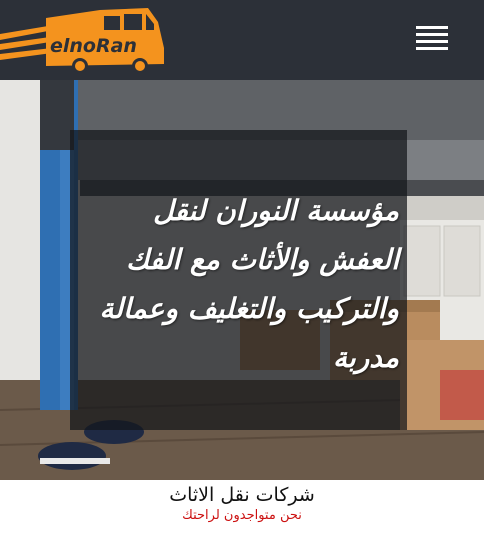  I want to click on section-header: شركات نقل الاثاث نحن متواجدون لراحتك, so click(242, 511).